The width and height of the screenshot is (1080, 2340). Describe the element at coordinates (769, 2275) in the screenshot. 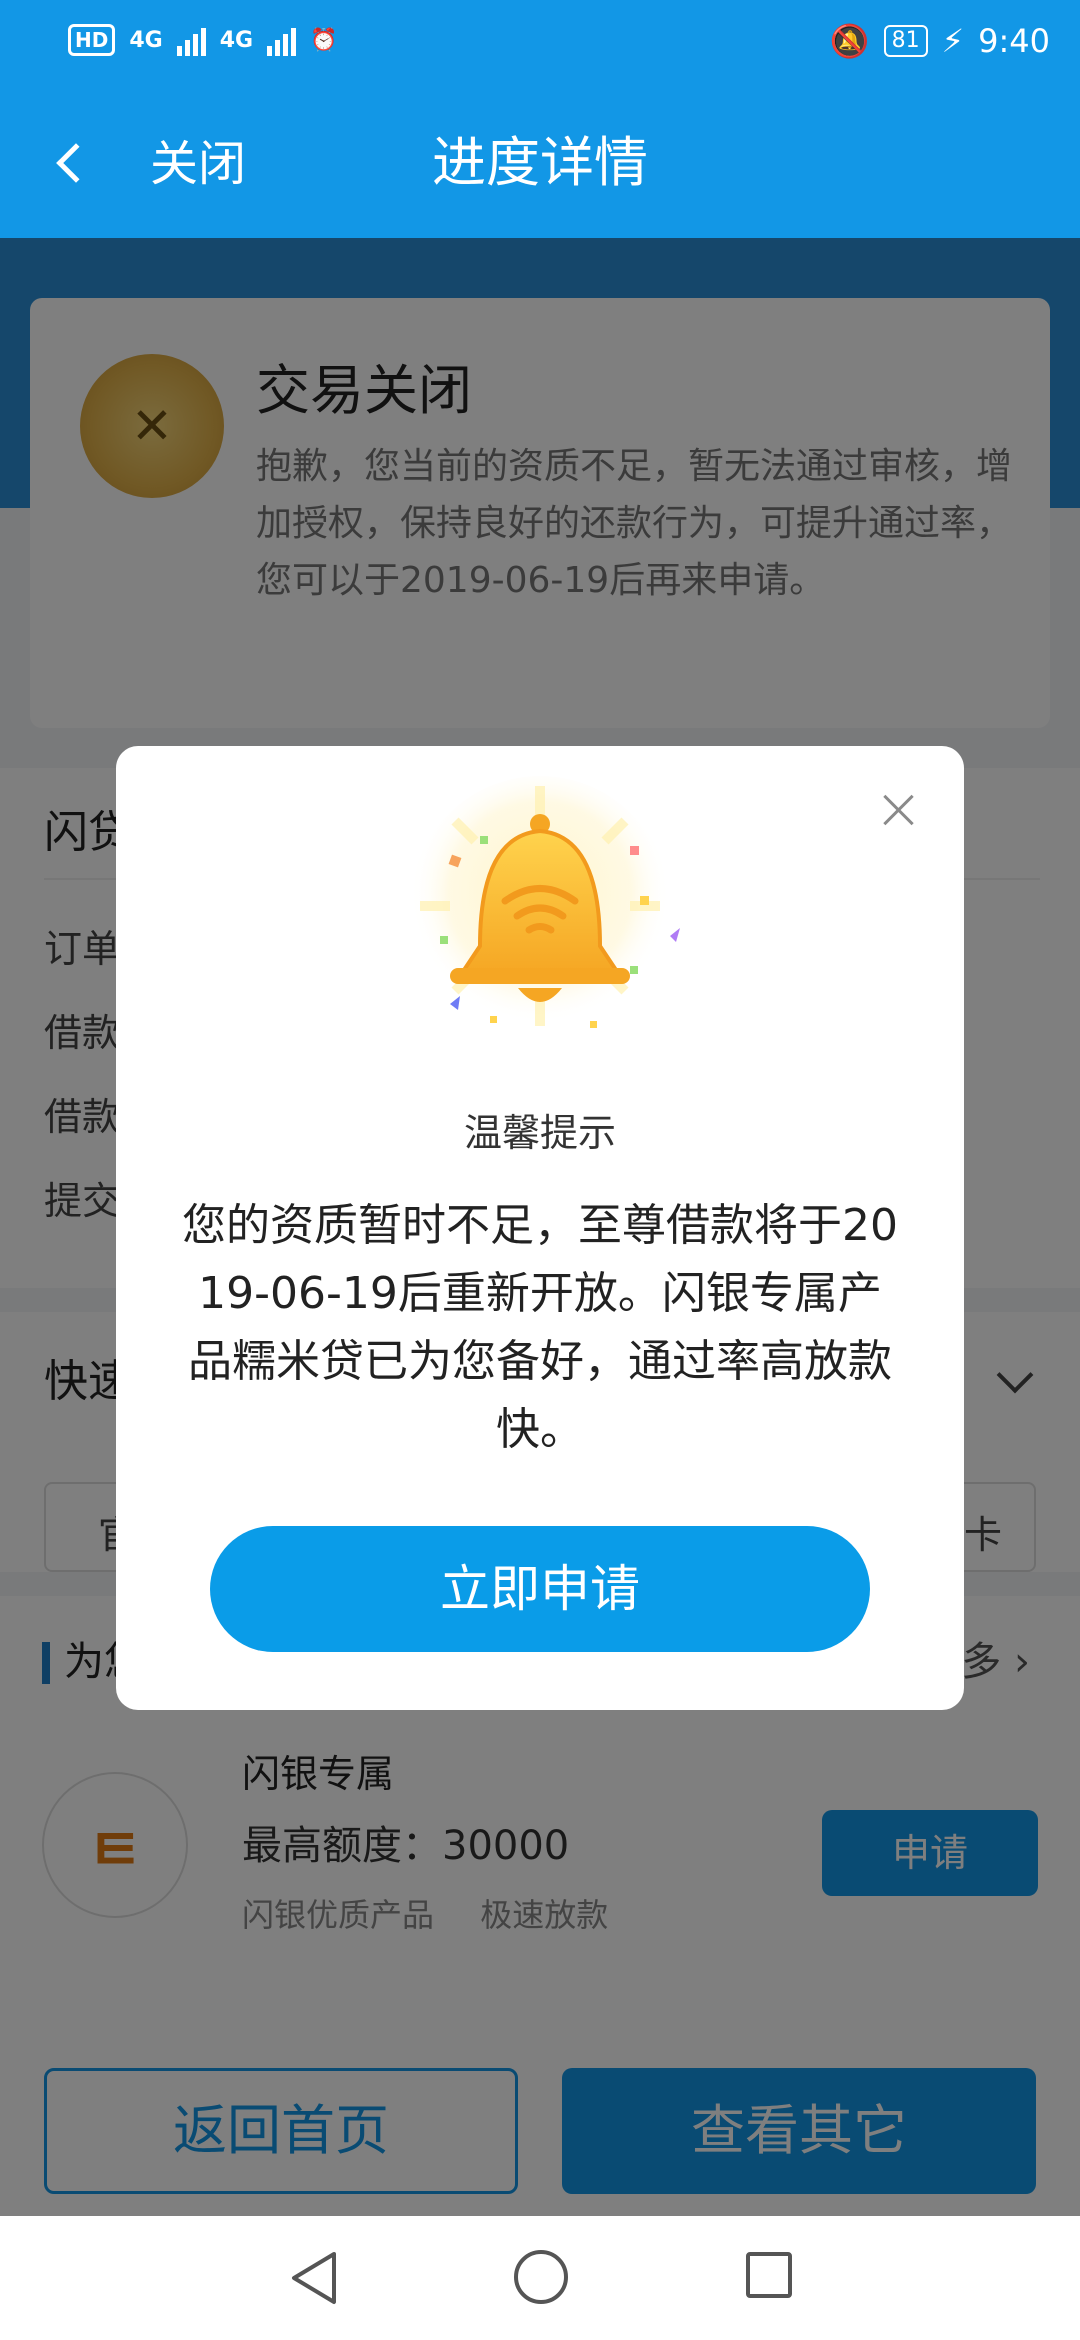

I see `nav-recents-icon` at that location.